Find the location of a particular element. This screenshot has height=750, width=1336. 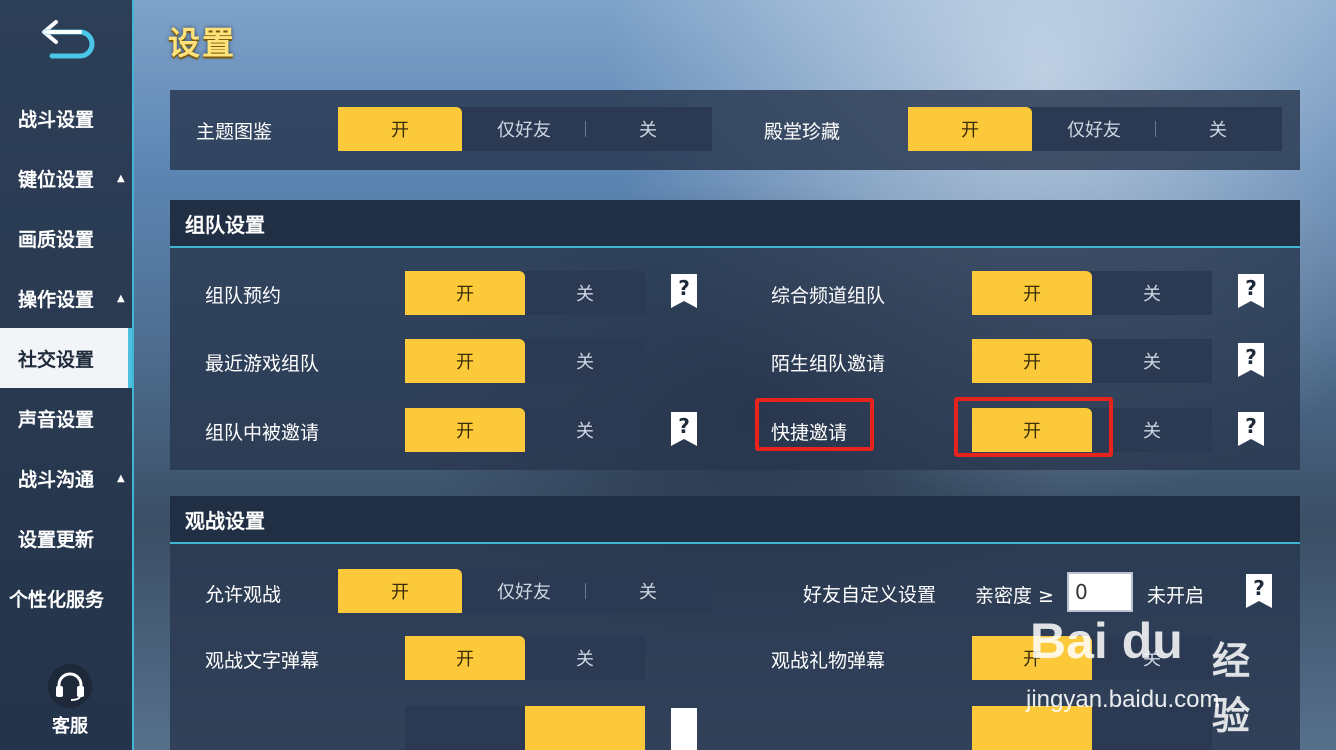

allow-watch-toggle: 开 仅好友 关 is located at coordinates (525, 591).